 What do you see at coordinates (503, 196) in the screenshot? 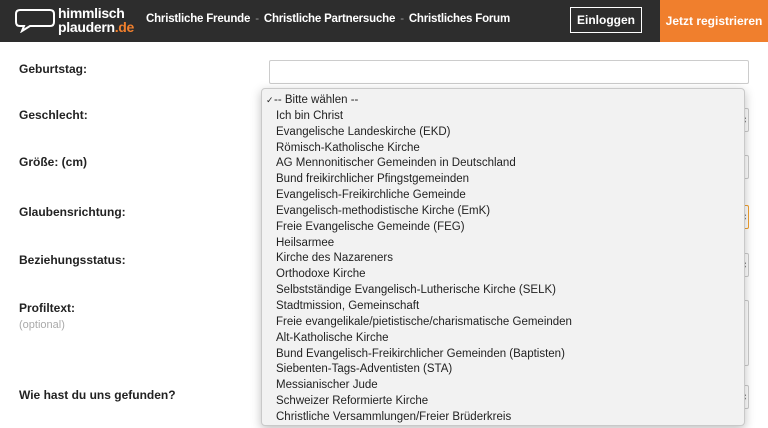
I see `dropdown-option: Evangelisch-Freikirchliche Gemeinde` at bounding box center [503, 196].